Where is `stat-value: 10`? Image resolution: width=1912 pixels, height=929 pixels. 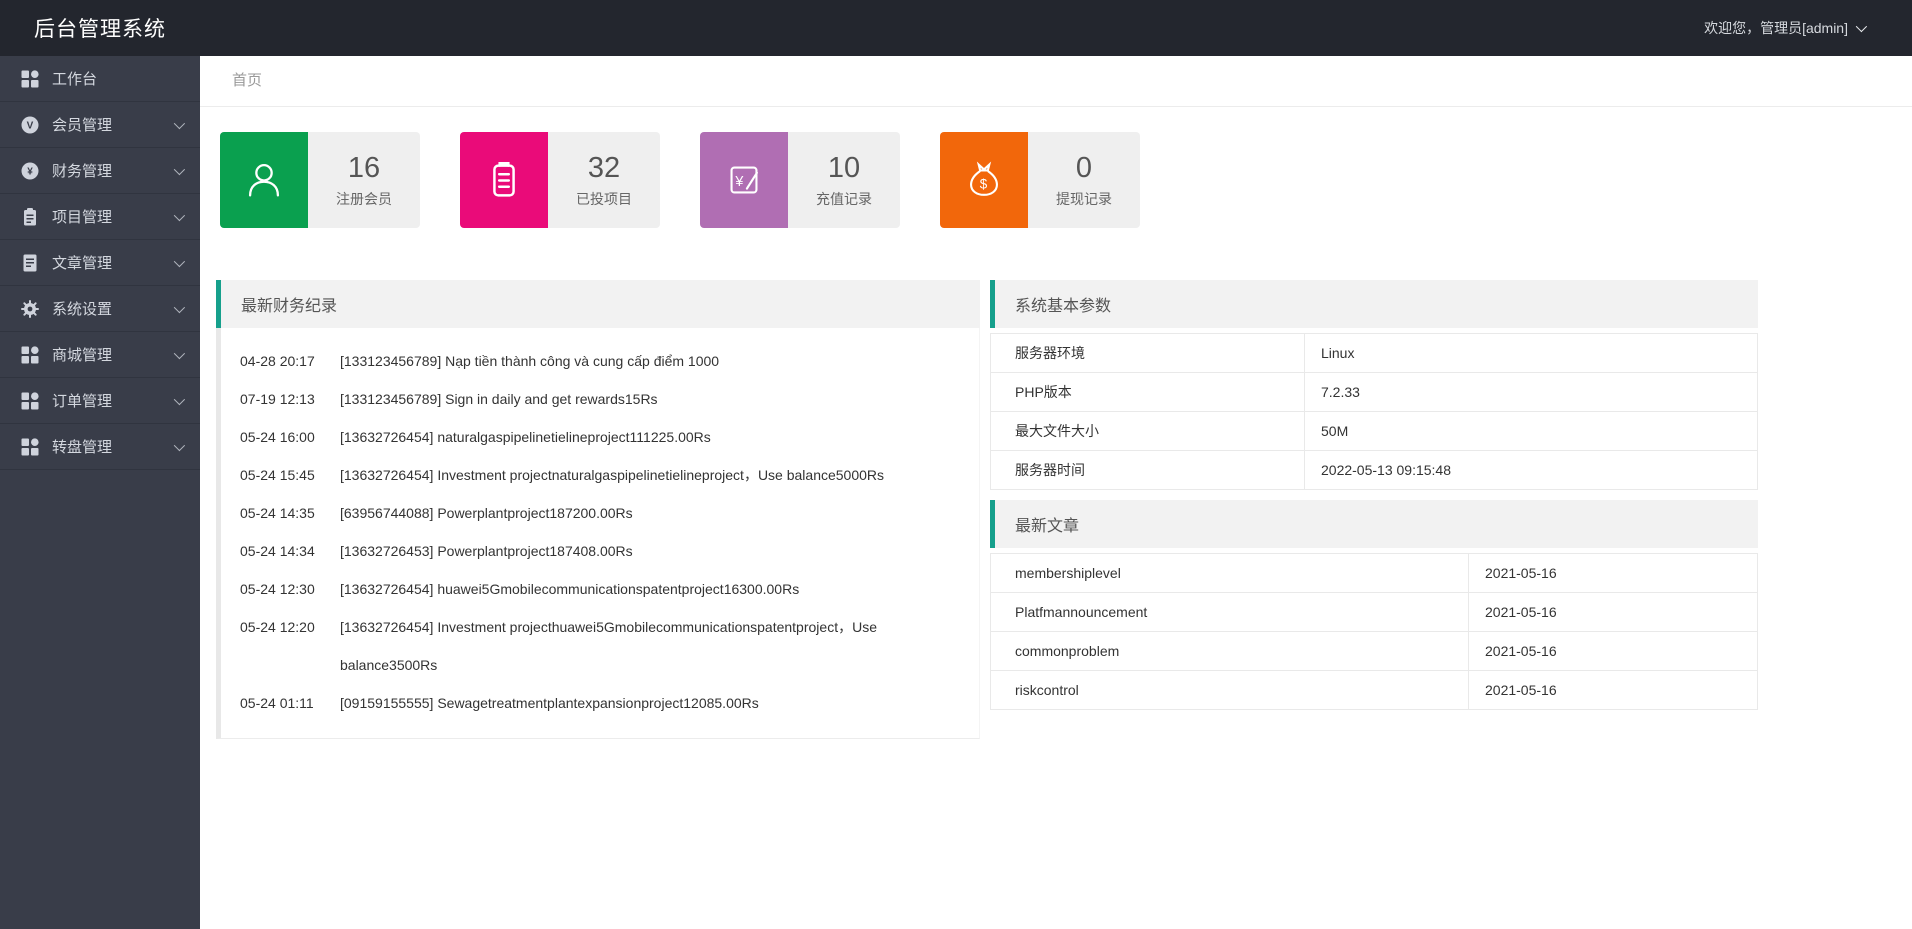
stat-value: 10 is located at coordinates (844, 167).